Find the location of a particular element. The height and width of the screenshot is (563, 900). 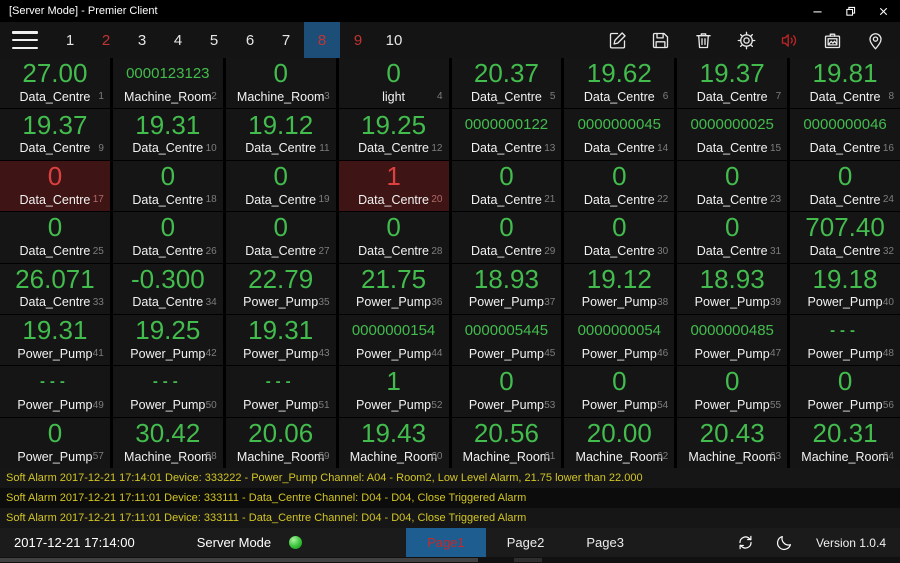

scrollbar-thumb is located at coordinates (239, 560).